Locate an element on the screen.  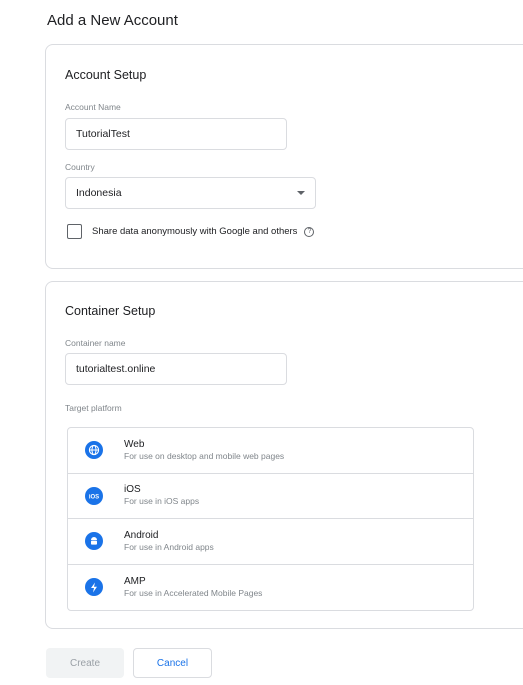
container-name-input: tutorialtest.online is located at coordinates (176, 369).